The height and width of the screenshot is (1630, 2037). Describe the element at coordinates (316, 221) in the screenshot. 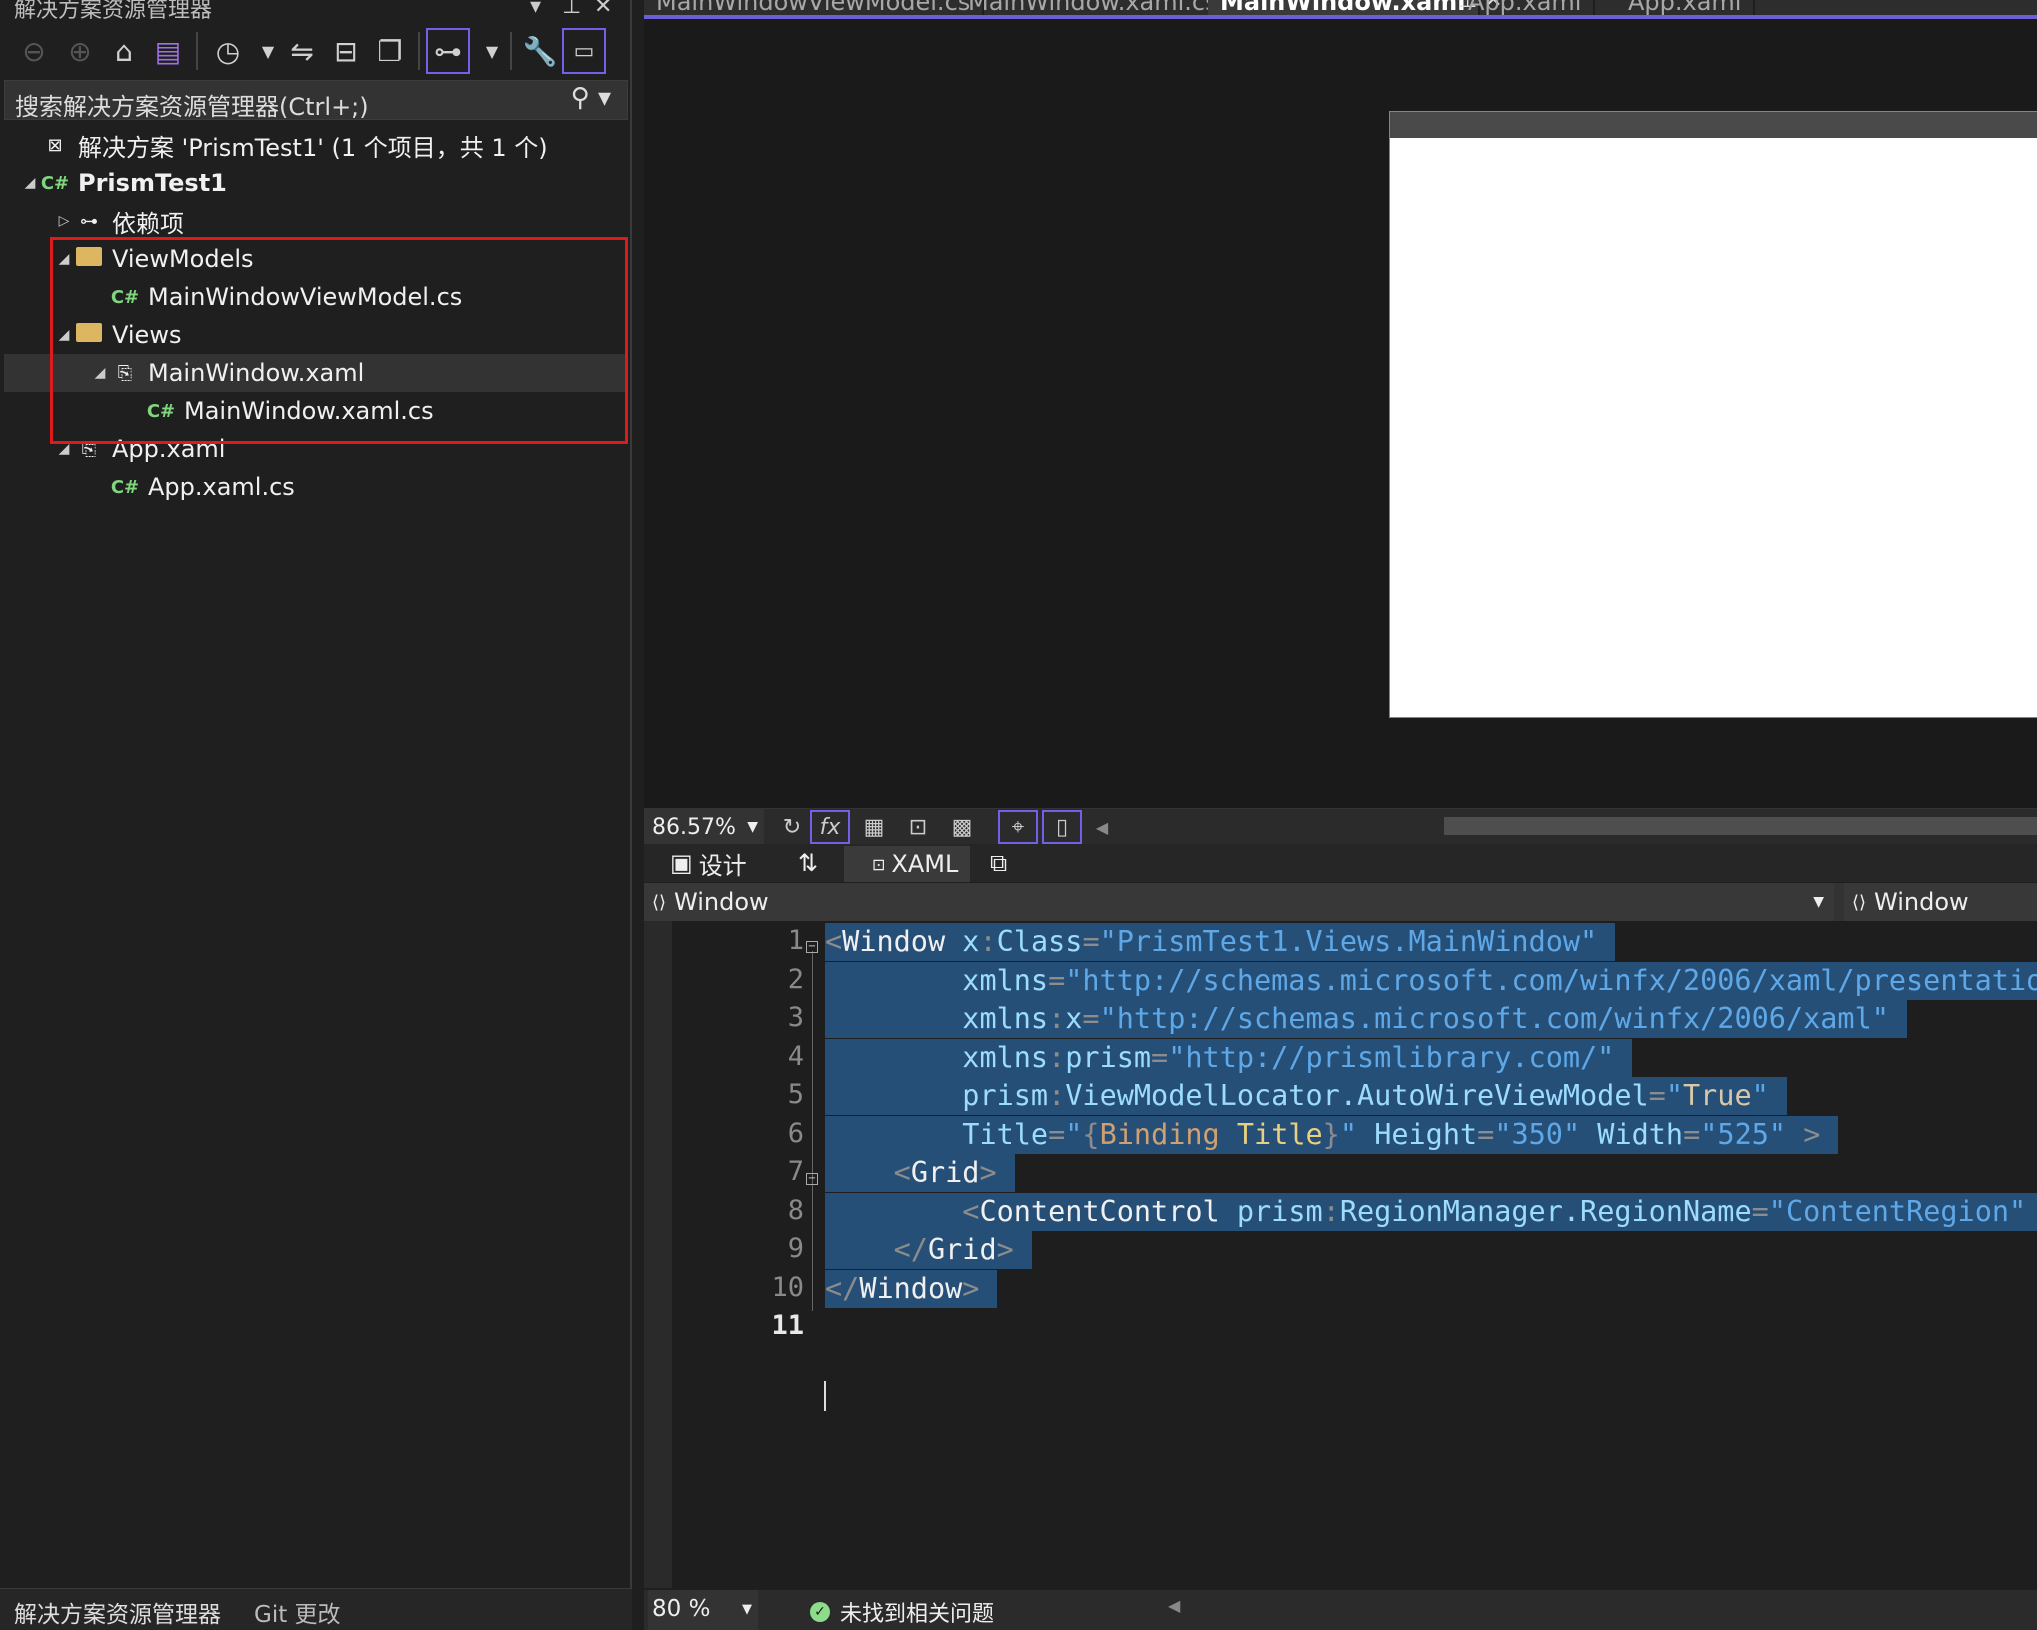

I see `tree-item: ▷ ⊶ 依赖项` at that location.